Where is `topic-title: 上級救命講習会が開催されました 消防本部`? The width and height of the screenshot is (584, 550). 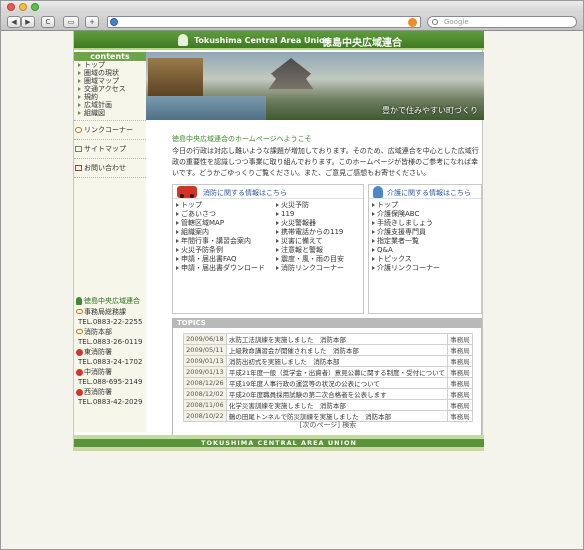
topic-title: 上級救命講習会が開催されました 消防本部 is located at coordinates (336, 350).